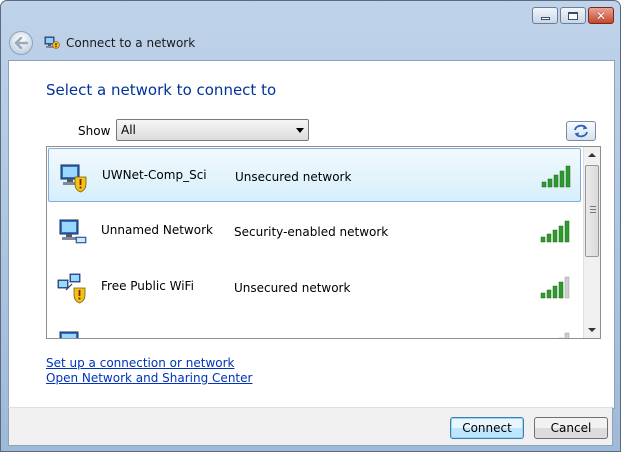 This screenshot has width=621, height=452. What do you see at coordinates (161, 90) in the screenshot?
I see `page-title: Select a network to connect to` at bounding box center [161, 90].